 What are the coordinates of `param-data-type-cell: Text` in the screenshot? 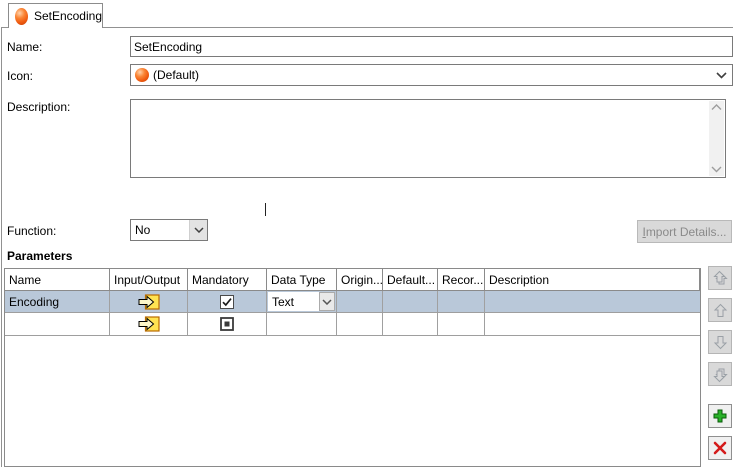 It's located at (302, 301).